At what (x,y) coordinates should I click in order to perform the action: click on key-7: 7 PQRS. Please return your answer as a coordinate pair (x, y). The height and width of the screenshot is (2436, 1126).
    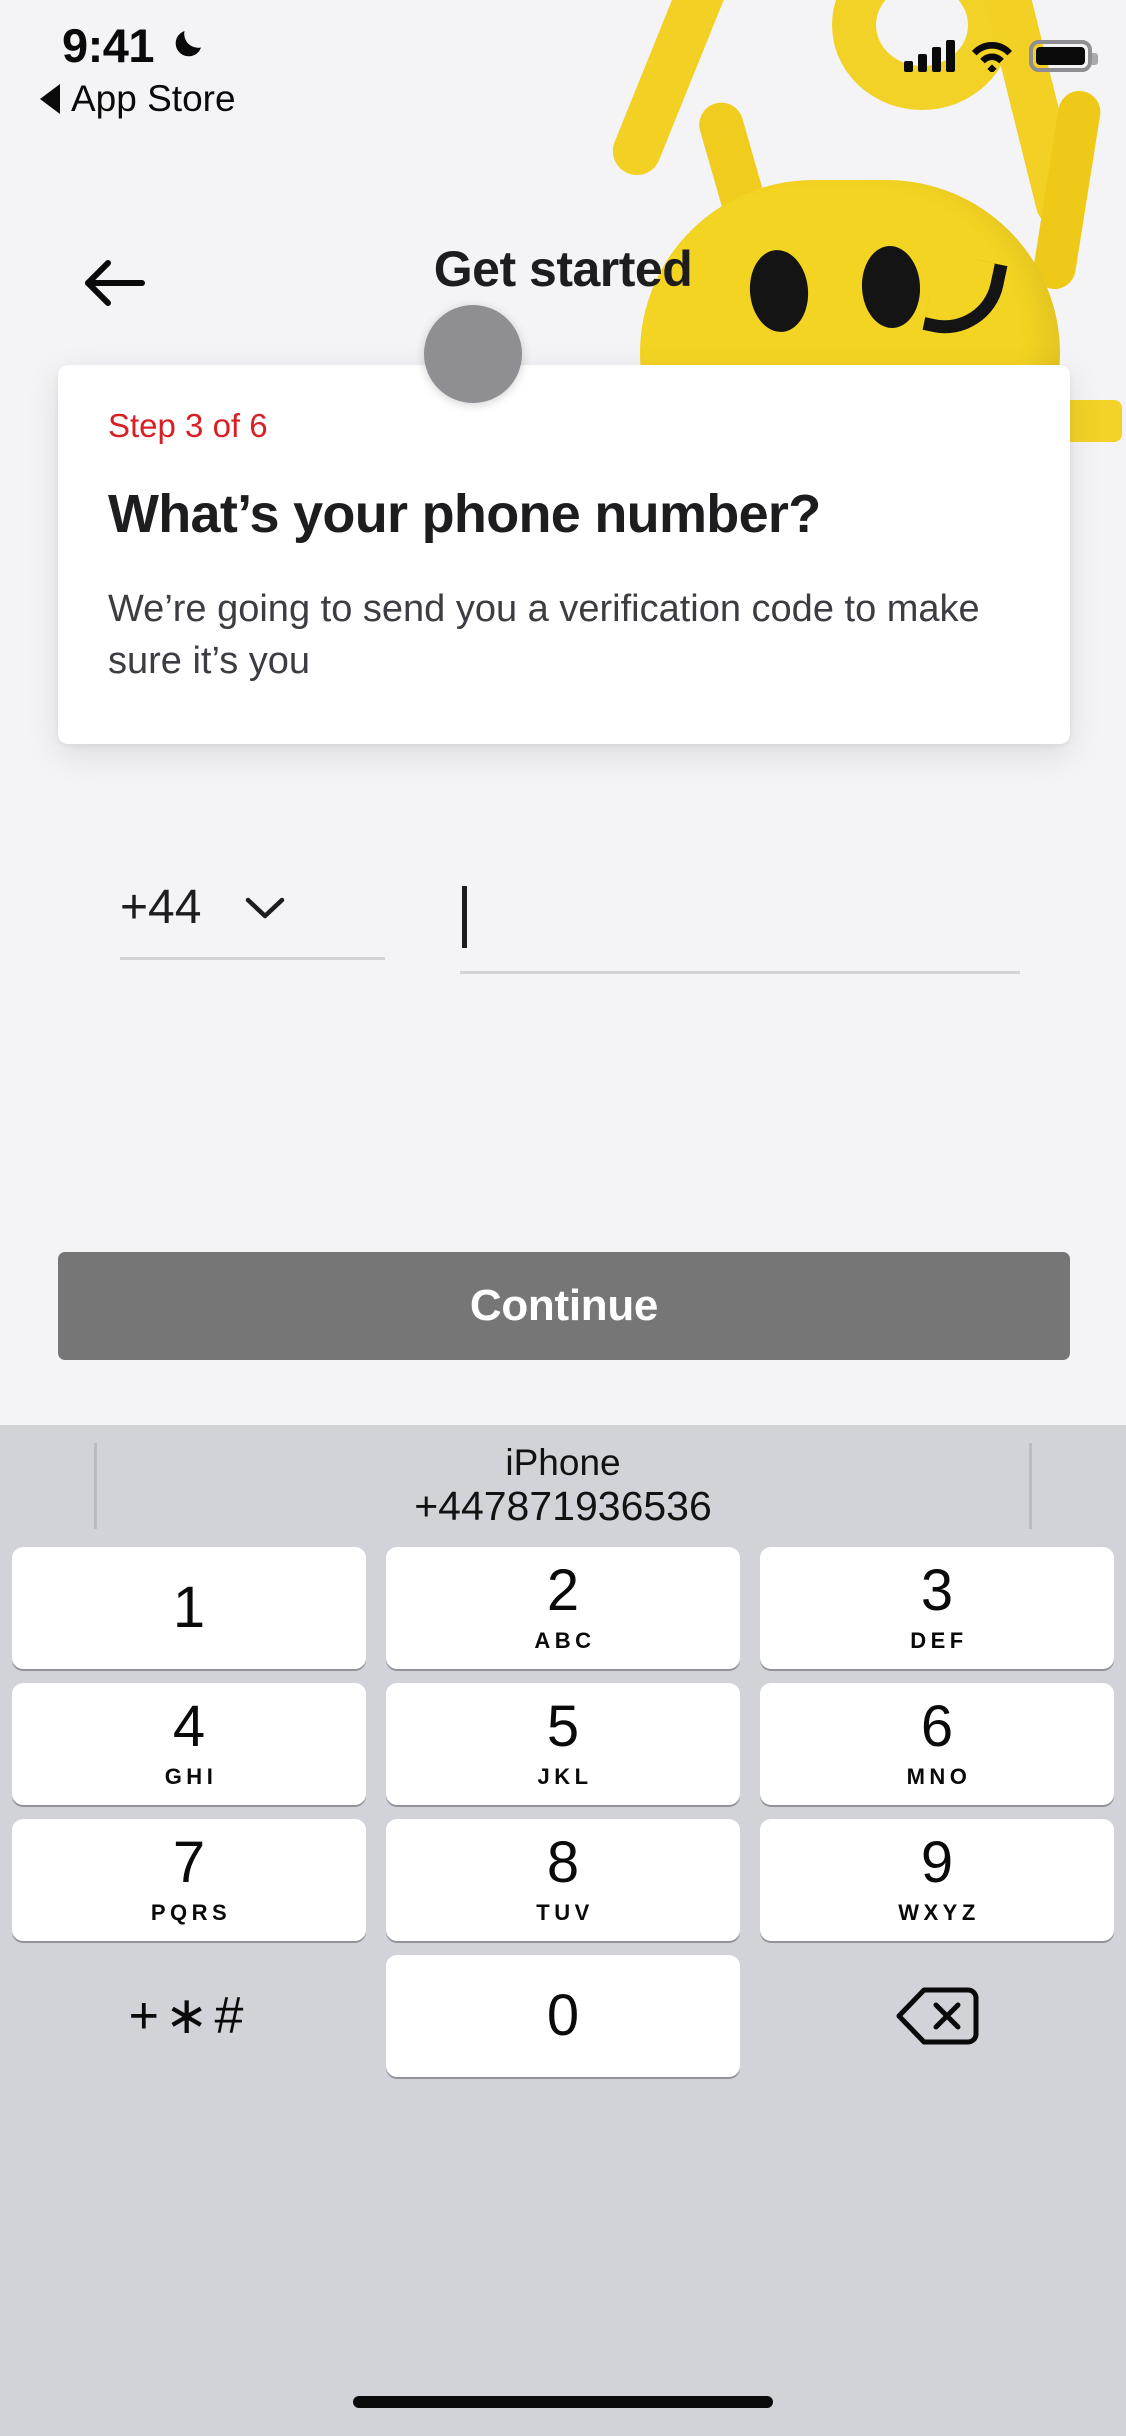
    Looking at the image, I should click on (189, 1880).